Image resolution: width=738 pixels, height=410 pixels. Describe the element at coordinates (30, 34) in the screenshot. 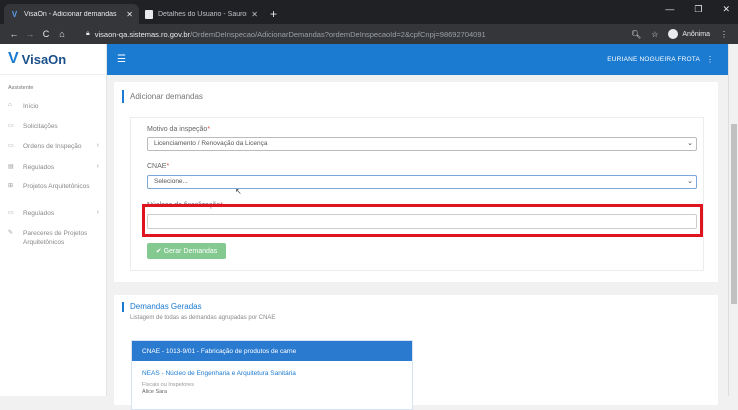

I see `forward-icon: →` at that location.